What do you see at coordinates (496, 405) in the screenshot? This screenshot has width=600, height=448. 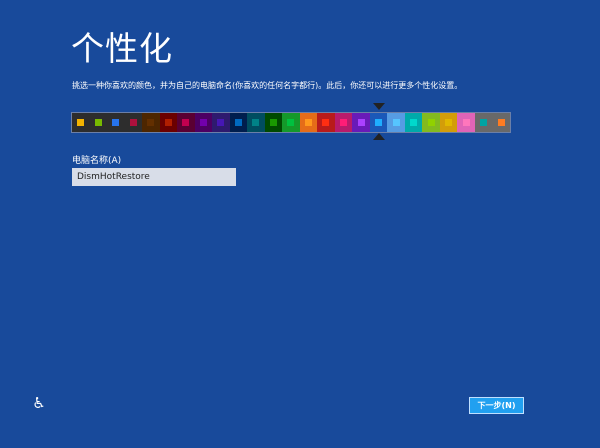 I see `next-button: 下一步(N)` at bounding box center [496, 405].